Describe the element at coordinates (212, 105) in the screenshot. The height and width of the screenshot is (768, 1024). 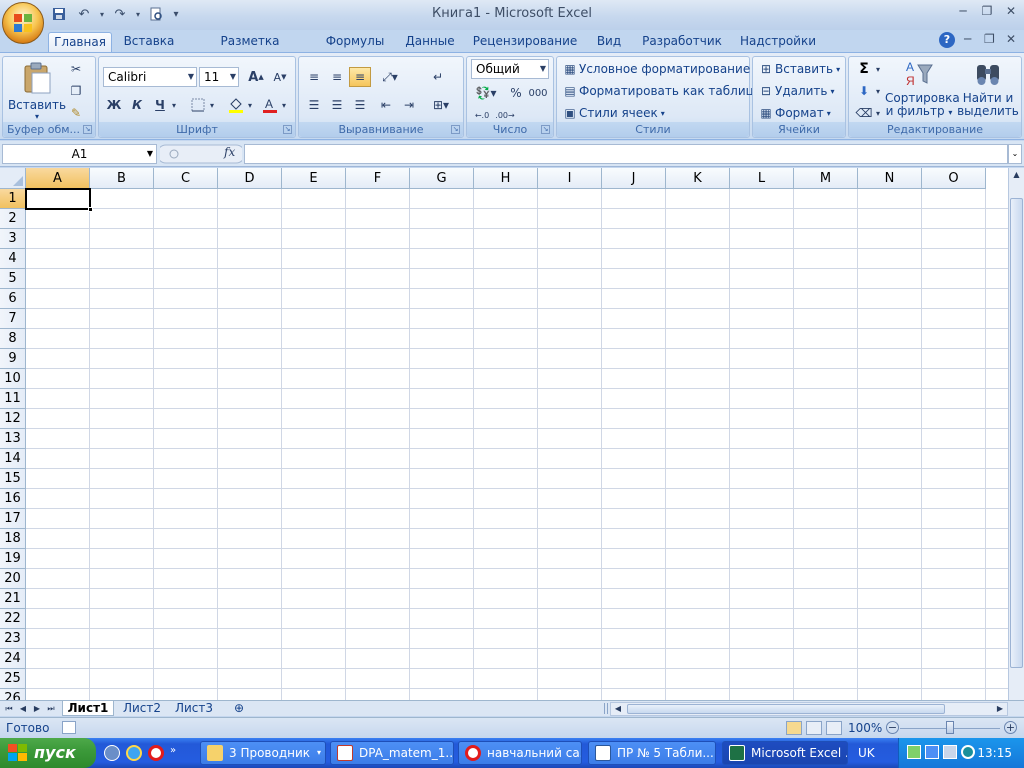
I see `borders-dropdown-icon: ▾` at that location.